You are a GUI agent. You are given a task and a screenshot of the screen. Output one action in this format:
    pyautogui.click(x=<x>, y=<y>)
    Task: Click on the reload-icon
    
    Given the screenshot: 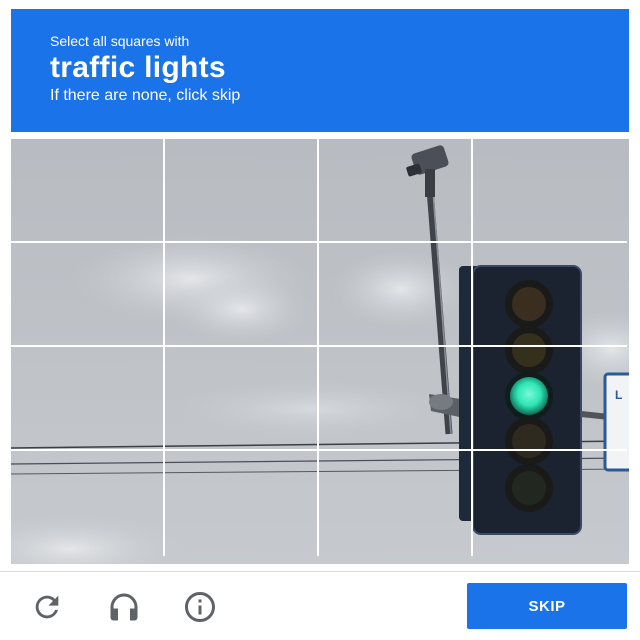 What is the action you would take?
    pyautogui.click(x=47, y=607)
    